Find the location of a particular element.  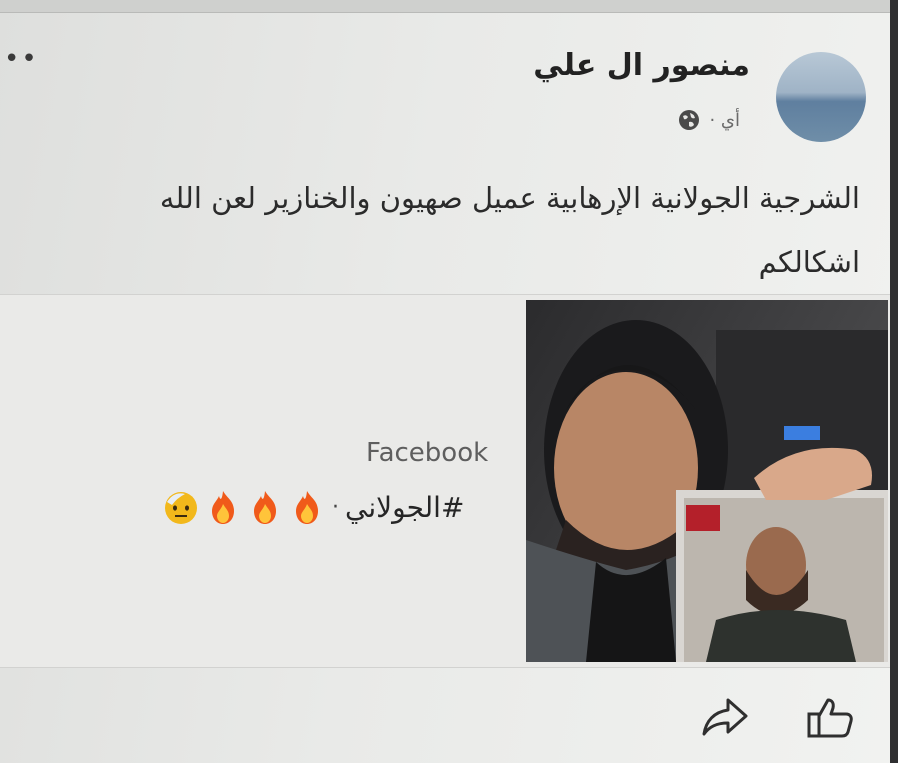

author-name: منصور ال علي is located at coordinates (641, 65).